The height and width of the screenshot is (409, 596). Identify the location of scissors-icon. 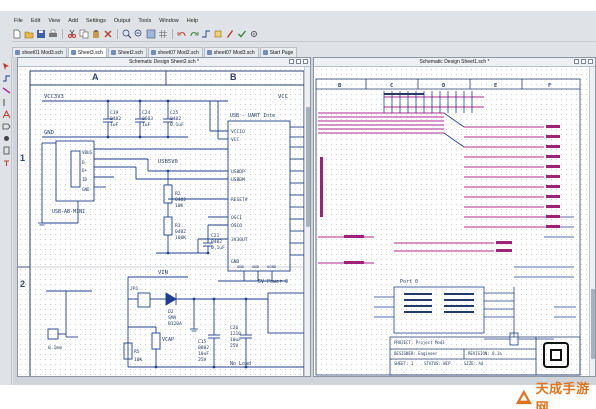
(72, 33).